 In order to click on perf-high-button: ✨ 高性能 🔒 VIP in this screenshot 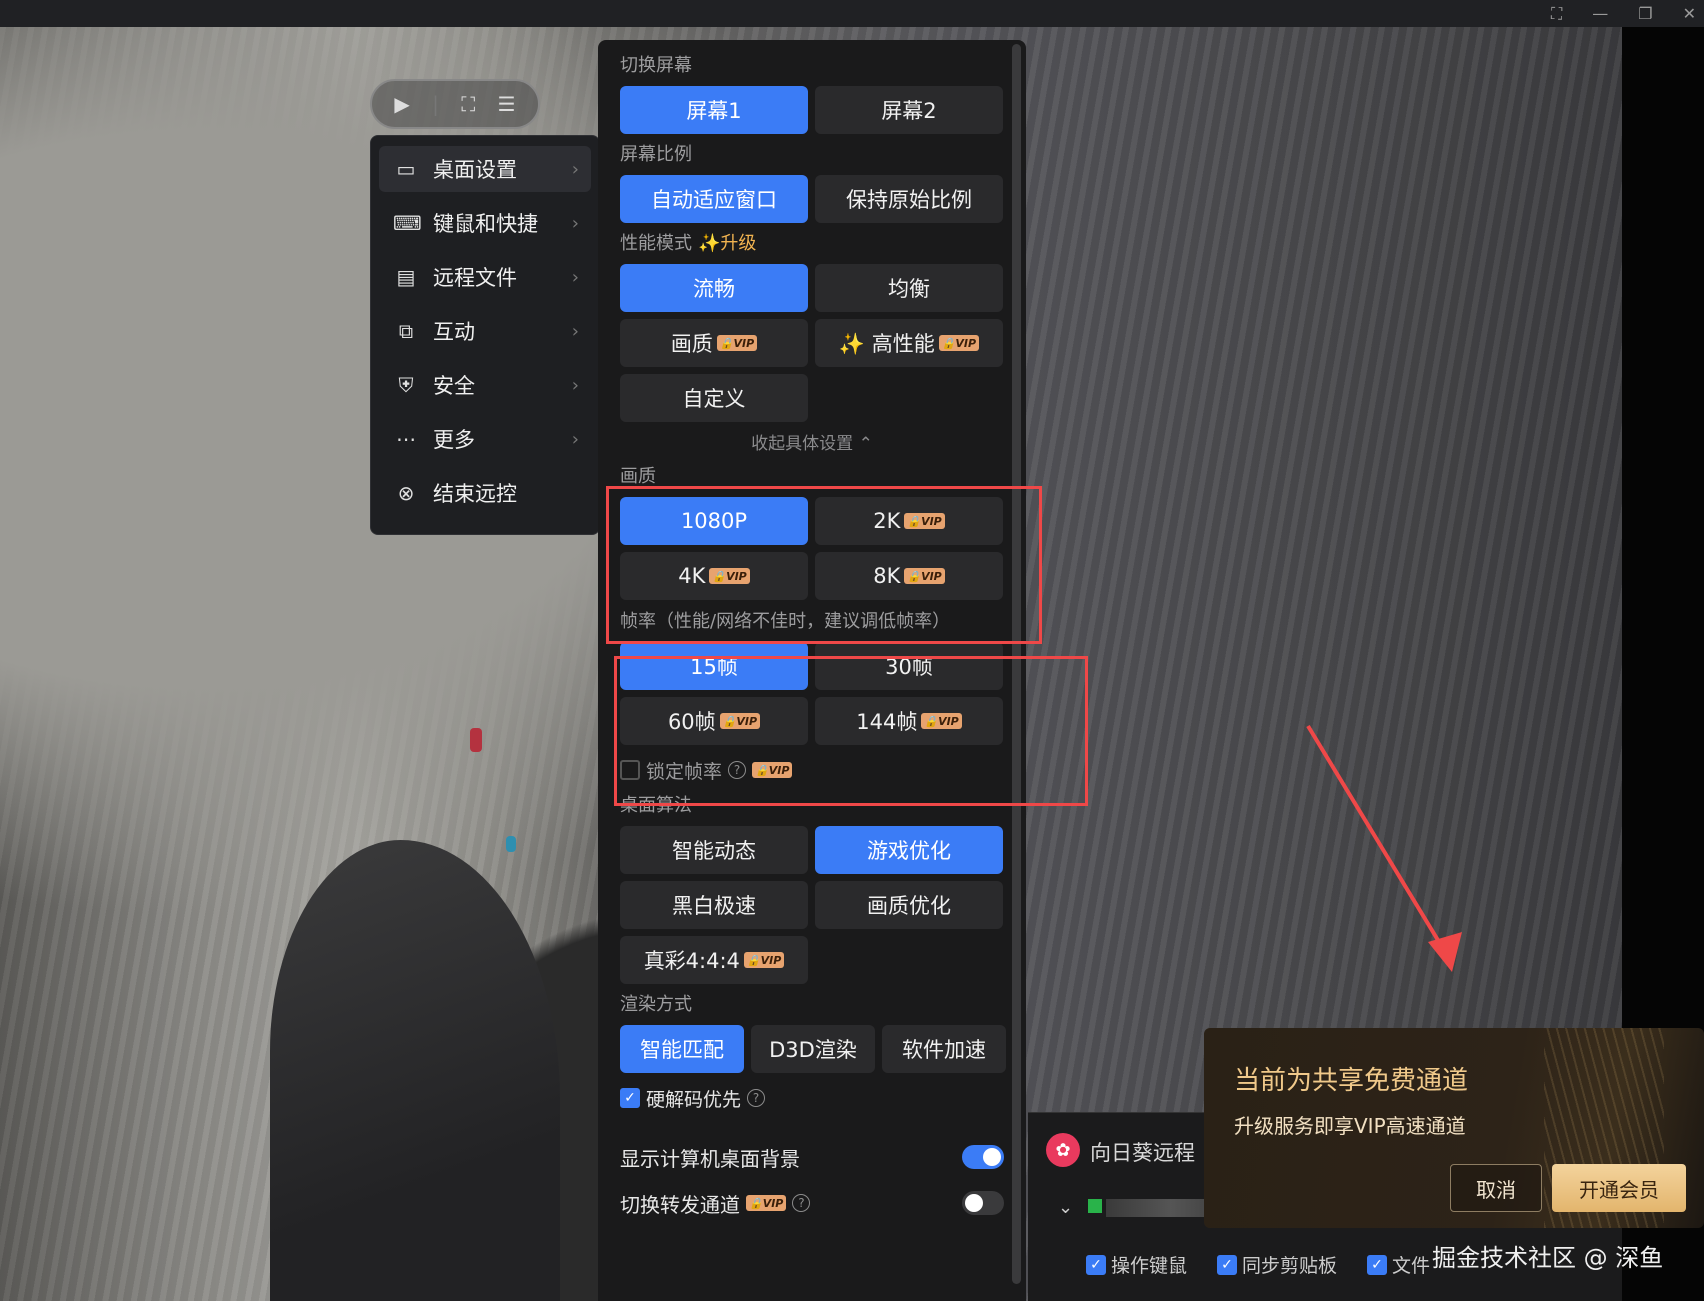, I will do `click(909, 343)`.